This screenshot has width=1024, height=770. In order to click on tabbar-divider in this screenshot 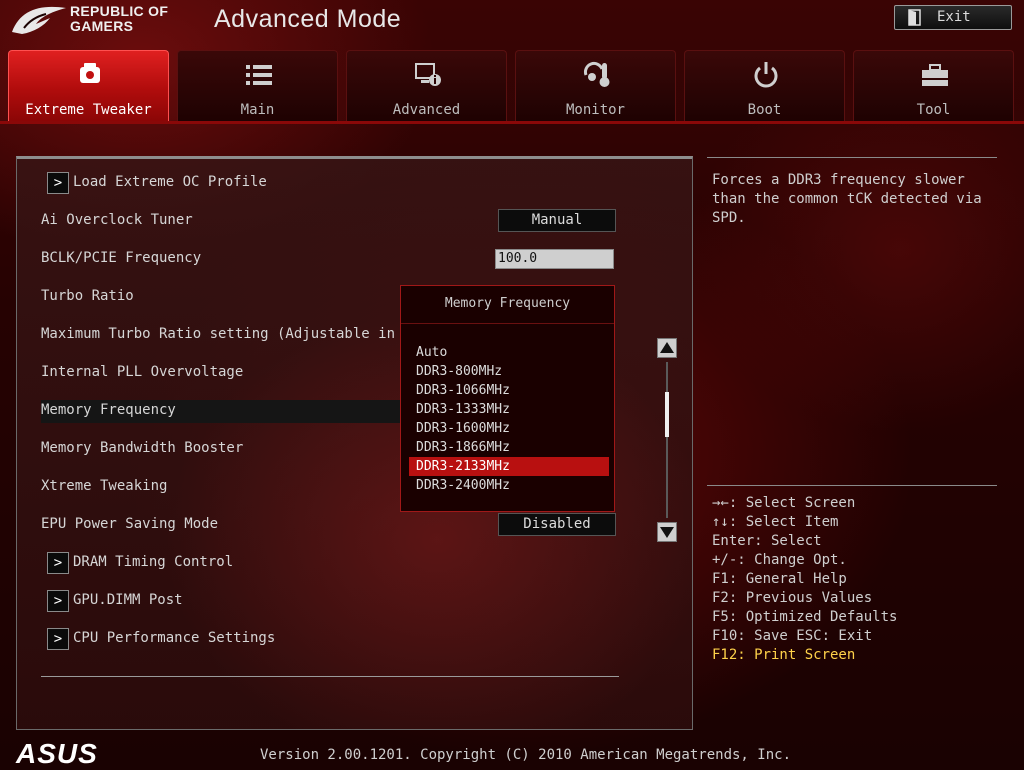, I will do `click(512, 122)`.